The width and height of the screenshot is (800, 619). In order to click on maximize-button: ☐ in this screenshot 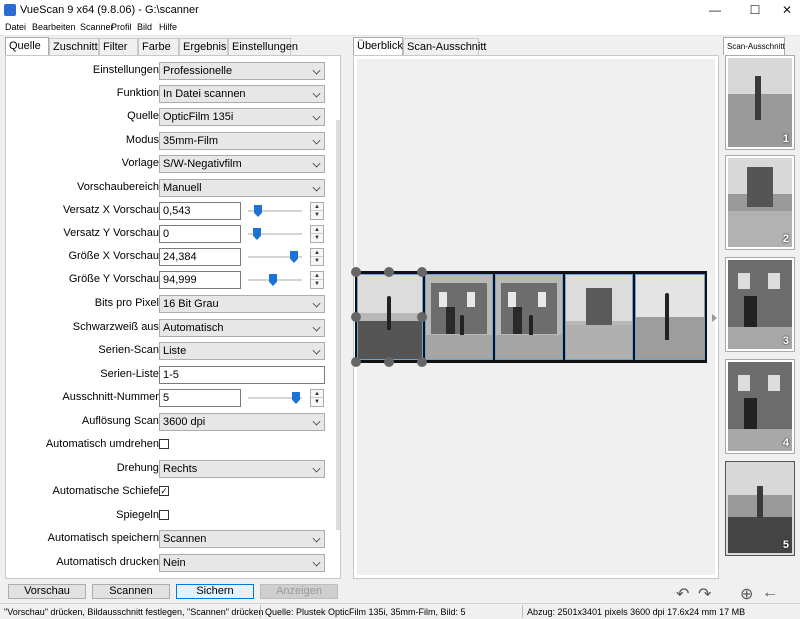, I will do `click(755, 10)`.